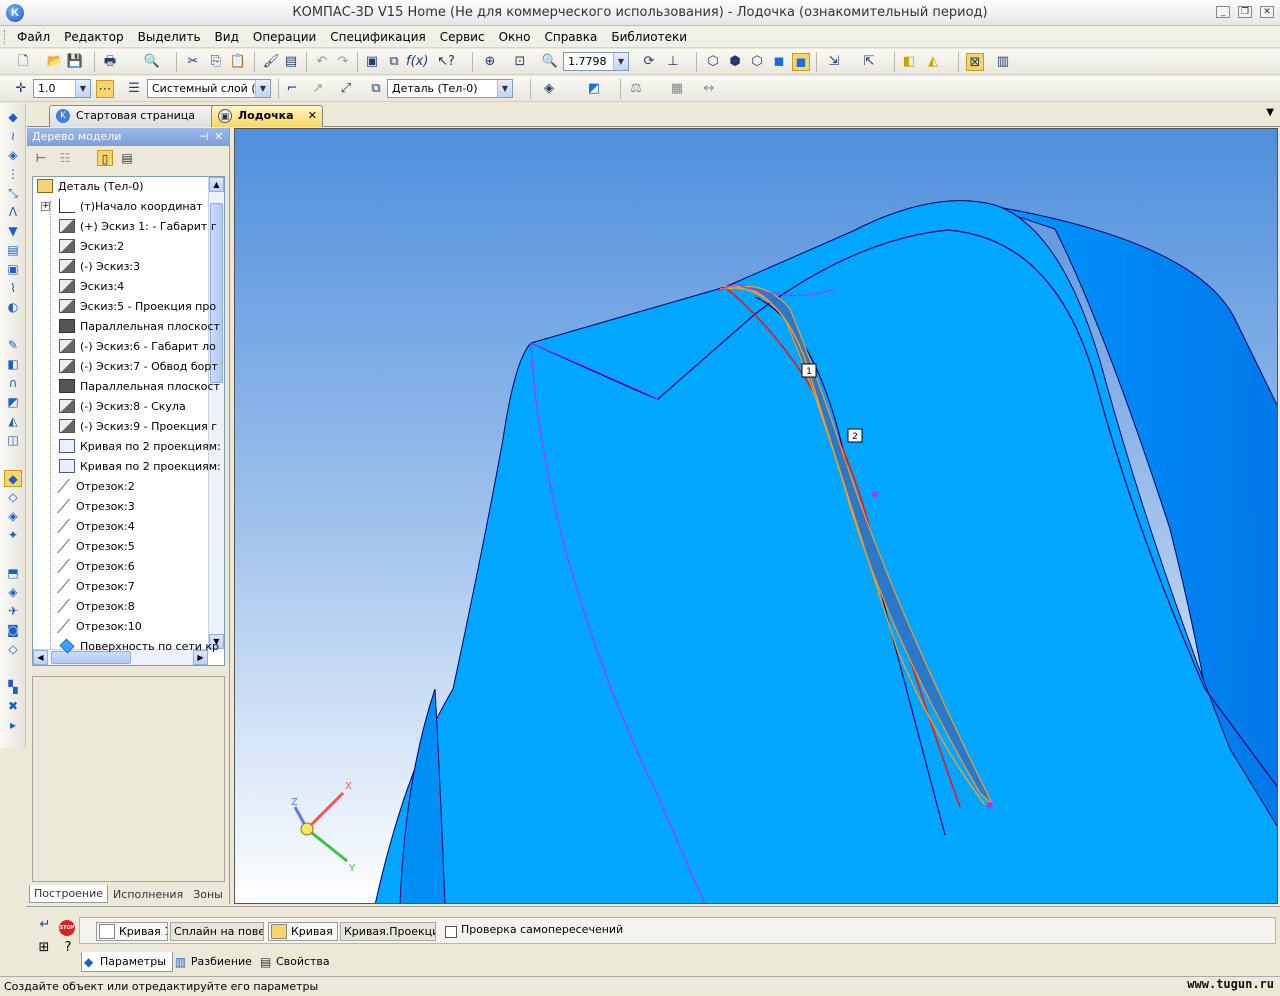 This screenshot has height=996, width=1280. I want to click on orientation-icon: ⤢, so click(346, 89).